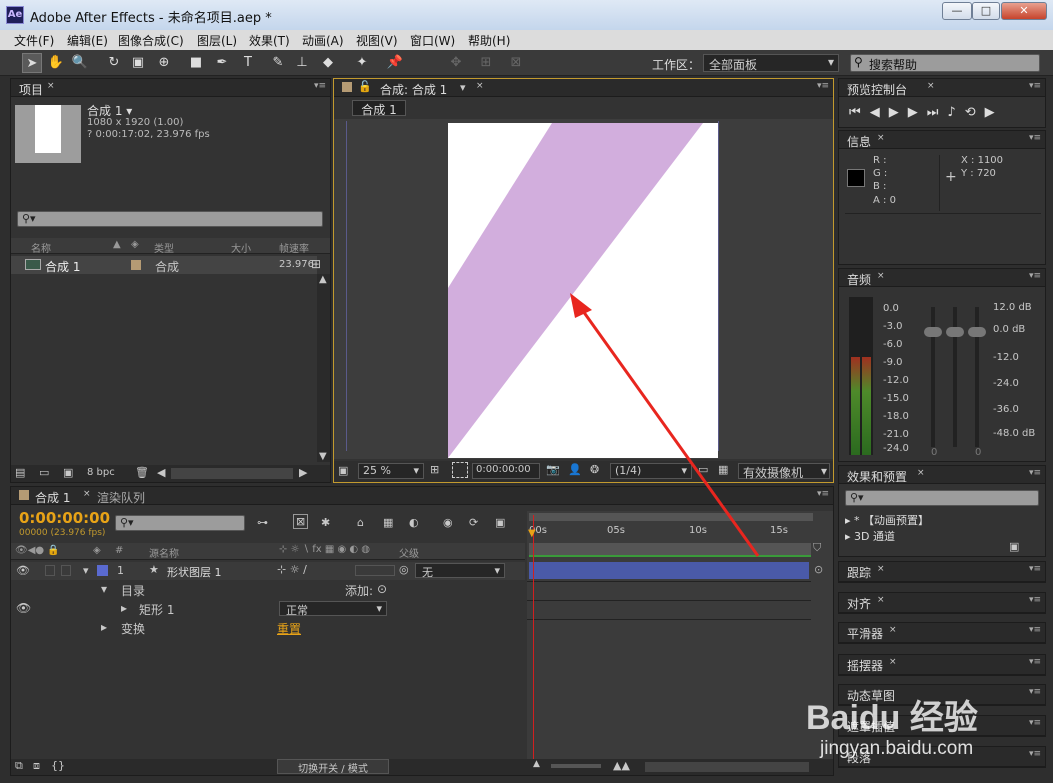 Image resolution: width=1053 pixels, height=783 pixels. I want to click on new-preset-icon: ▣, so click(1014, 546).